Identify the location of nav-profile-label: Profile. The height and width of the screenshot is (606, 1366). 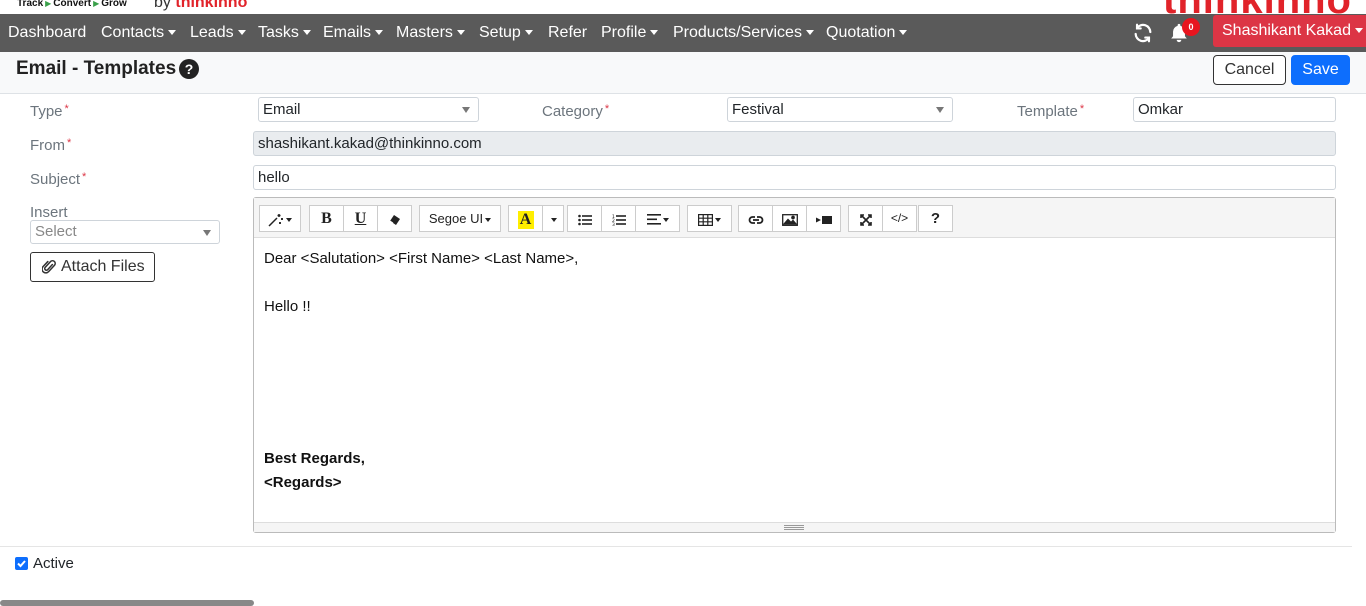
(624, 32).